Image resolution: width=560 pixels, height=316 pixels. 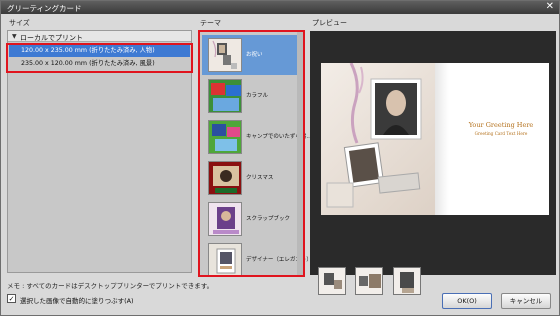 What do you see at coordinates (492, 139) in the screenshot?
I see `card-inside` at bounding box center [492, 139].